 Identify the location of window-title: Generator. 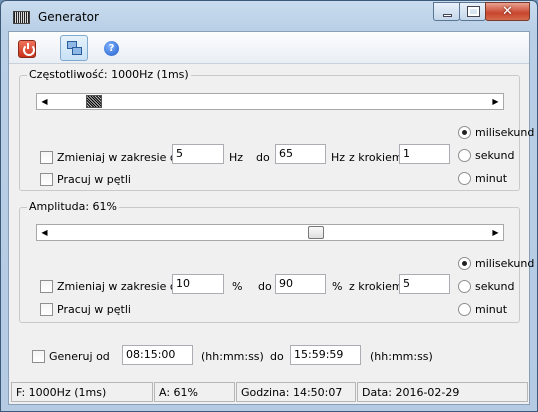
(68, 17).